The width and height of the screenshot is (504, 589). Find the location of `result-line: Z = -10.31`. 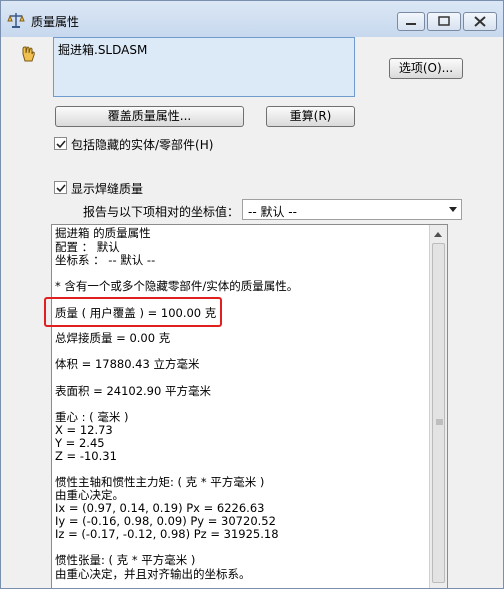

result-line: Z = -10.31 is located at coordinates (86, 456).